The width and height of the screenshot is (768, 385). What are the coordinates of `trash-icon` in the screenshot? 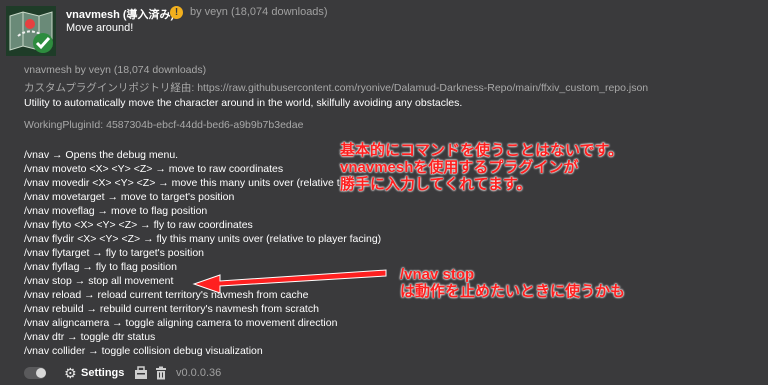 It's located at (161, 375).